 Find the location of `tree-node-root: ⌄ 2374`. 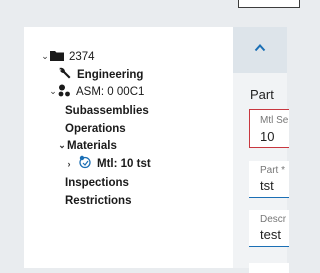

tree-node-root: ⌄ 2374 is located at coordinates (67, 56).